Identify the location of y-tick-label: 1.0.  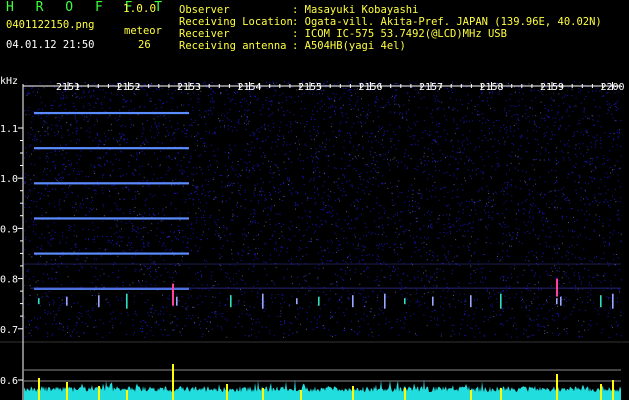
(9, 179).